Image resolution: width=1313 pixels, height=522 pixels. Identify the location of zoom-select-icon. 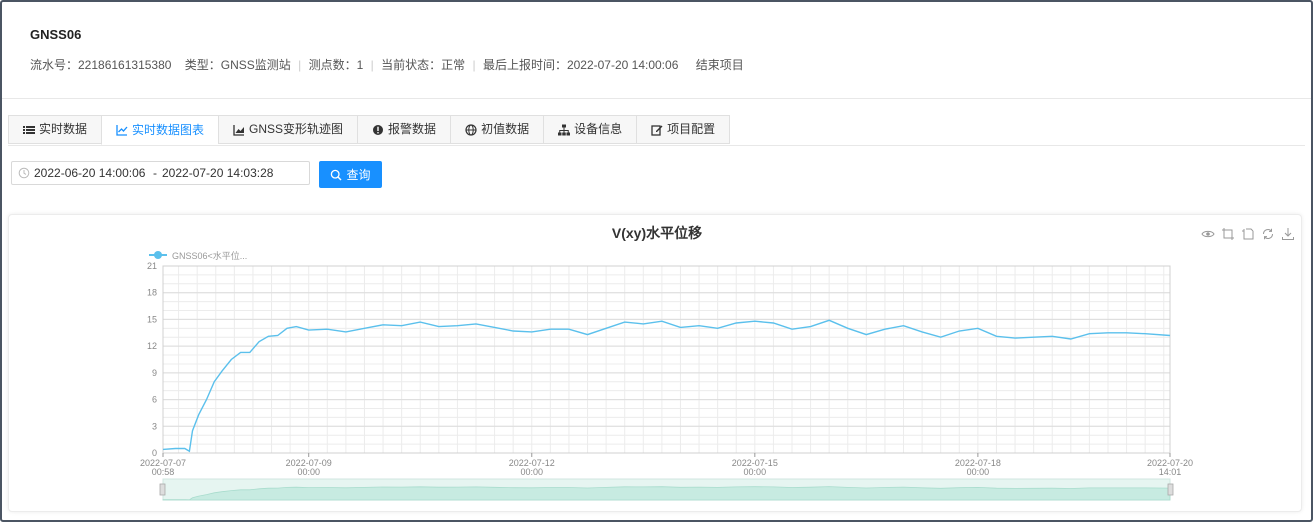
(1228, 234).